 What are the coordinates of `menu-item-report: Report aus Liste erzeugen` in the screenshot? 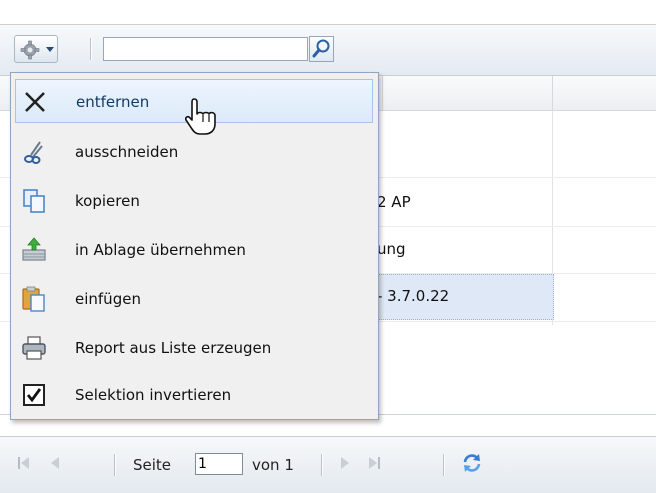 It's located at (194, 348).